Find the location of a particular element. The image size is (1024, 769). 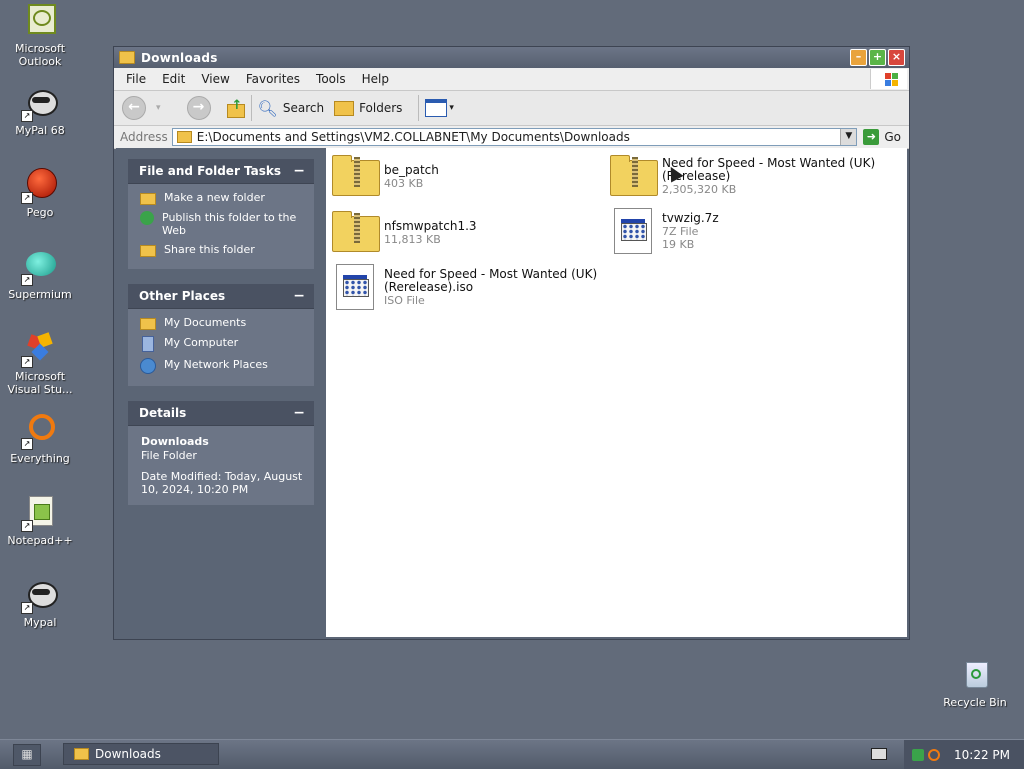

file-item: be_patch 403 KB is located at coordinates (384, 176).